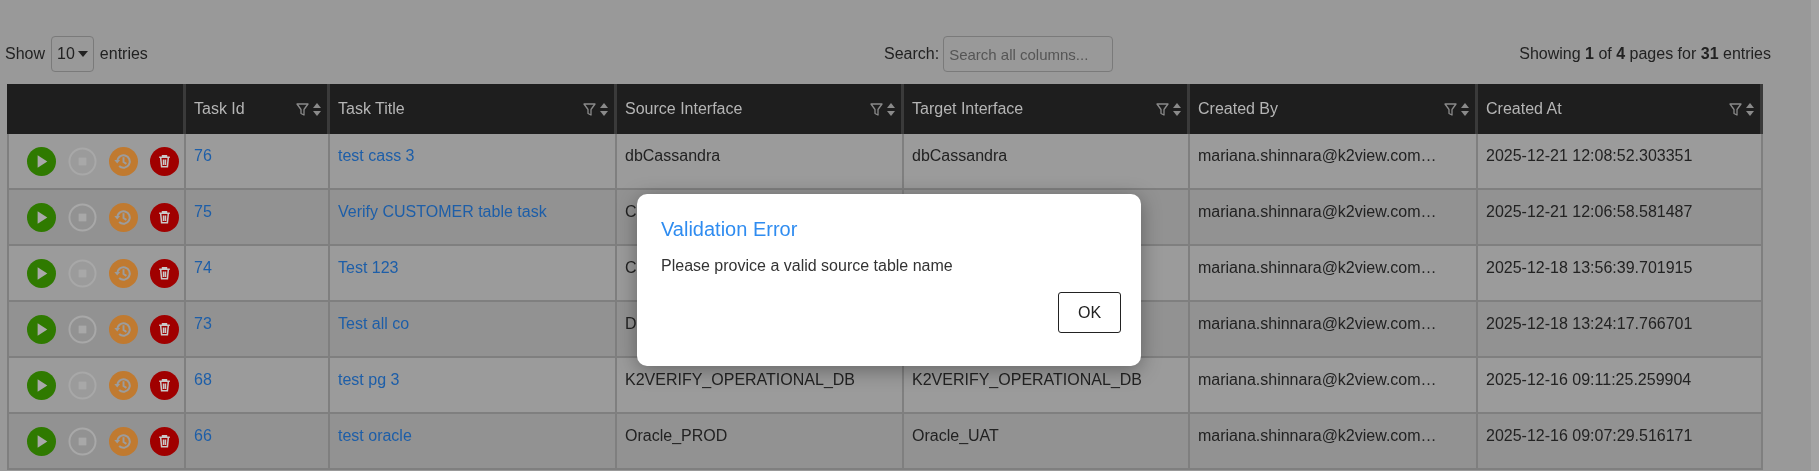 The height and width of the screenshot is (471, 1819). I want to click on table-cell: 2025-12-16 09:11:25.259904, so click(1589, 379).